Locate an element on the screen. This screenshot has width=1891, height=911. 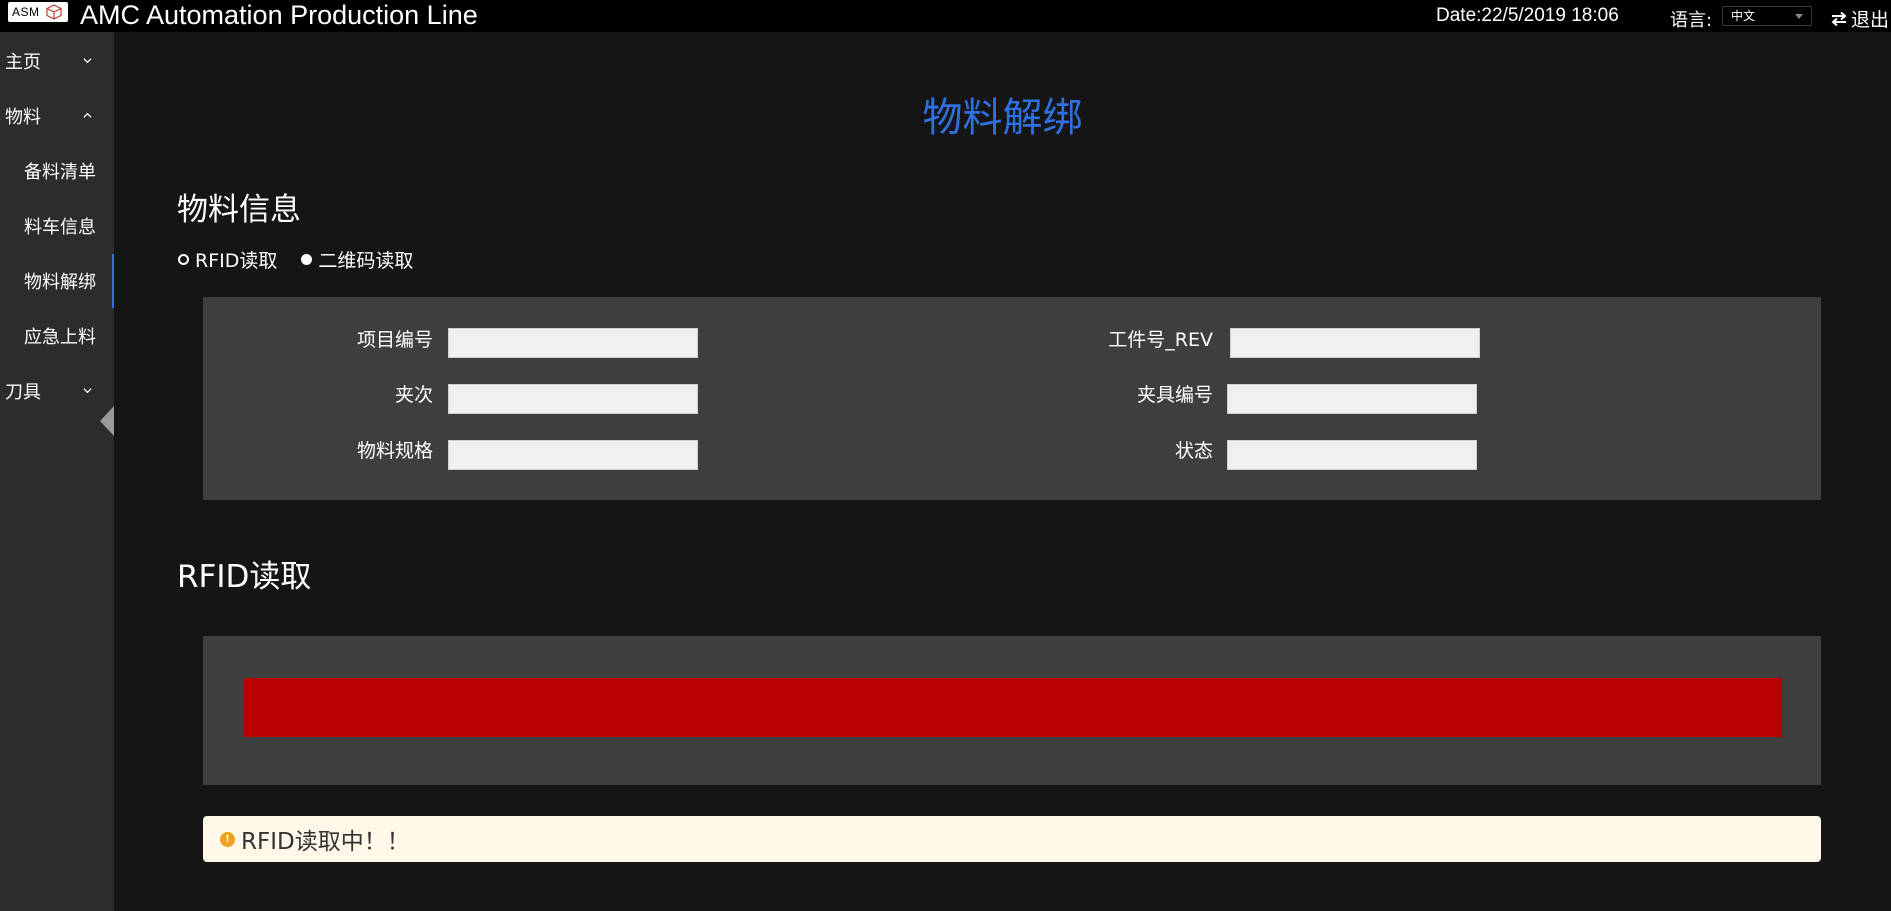
batch-label: 夹次 is located at coordinates (413, 395).